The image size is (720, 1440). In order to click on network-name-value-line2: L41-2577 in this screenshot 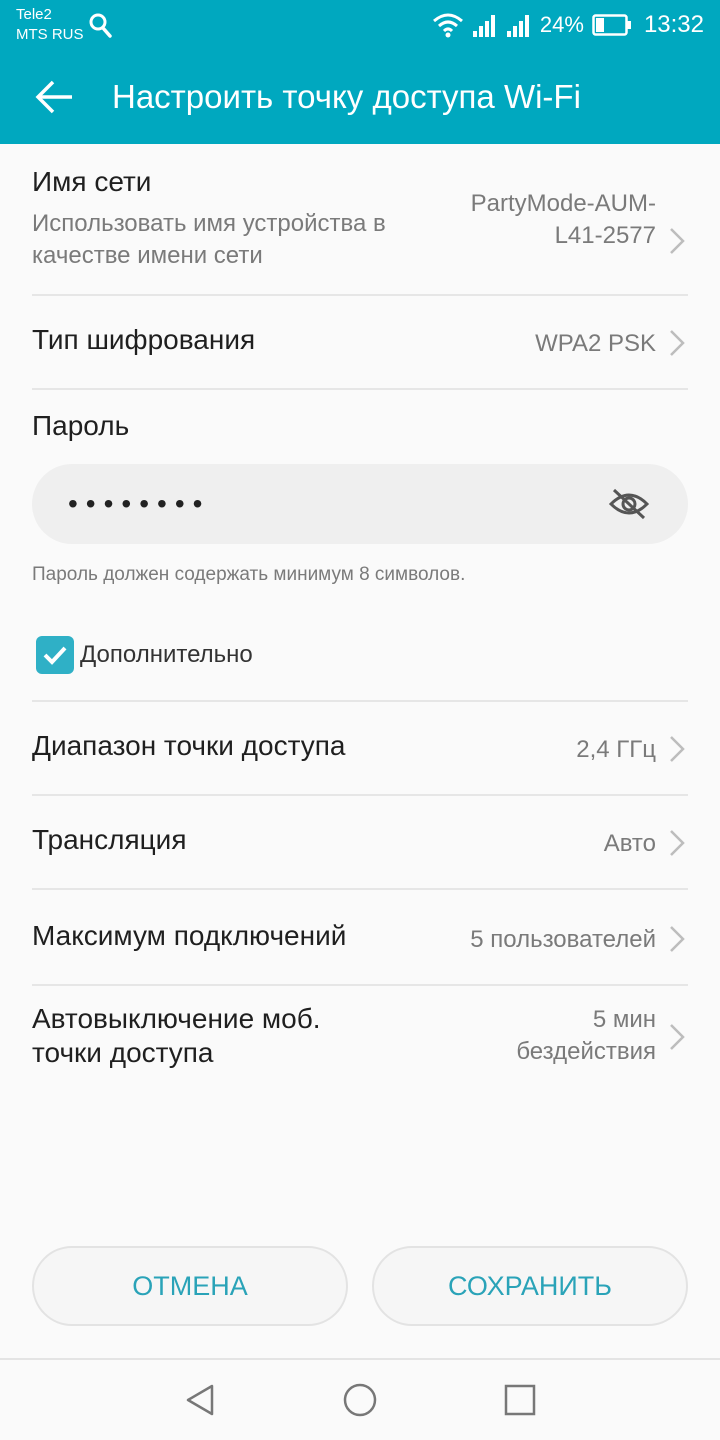, I will do `click(605, 235)`.